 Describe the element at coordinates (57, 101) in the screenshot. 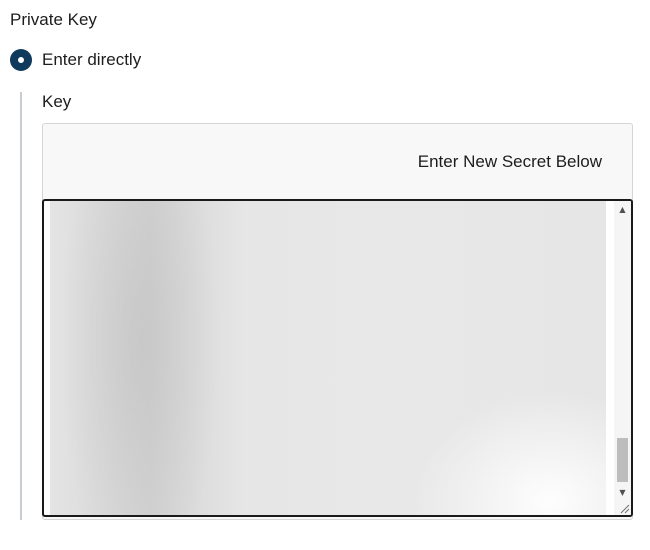

I see `key-field-label: Key` at that location.